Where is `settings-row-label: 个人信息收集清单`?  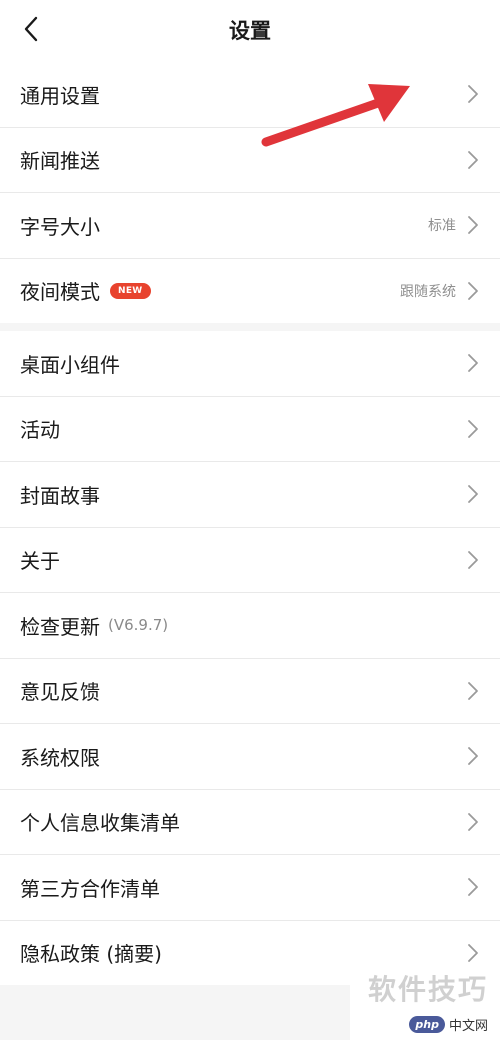
settings-row-label: 个人信息收集清单 is located at coordinates (100, 823).